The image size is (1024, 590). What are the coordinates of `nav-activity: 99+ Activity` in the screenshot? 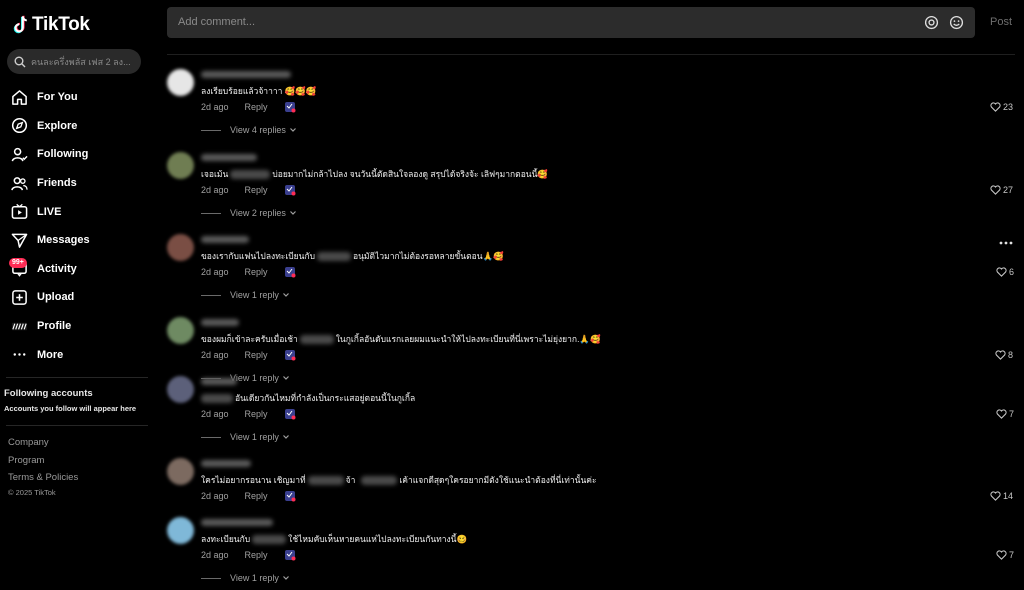 It's located at (76, 269).